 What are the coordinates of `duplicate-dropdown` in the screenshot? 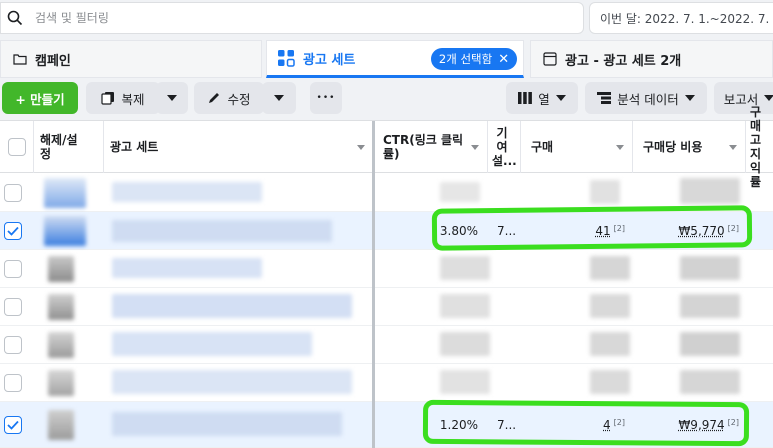 It's located at (172, 98).